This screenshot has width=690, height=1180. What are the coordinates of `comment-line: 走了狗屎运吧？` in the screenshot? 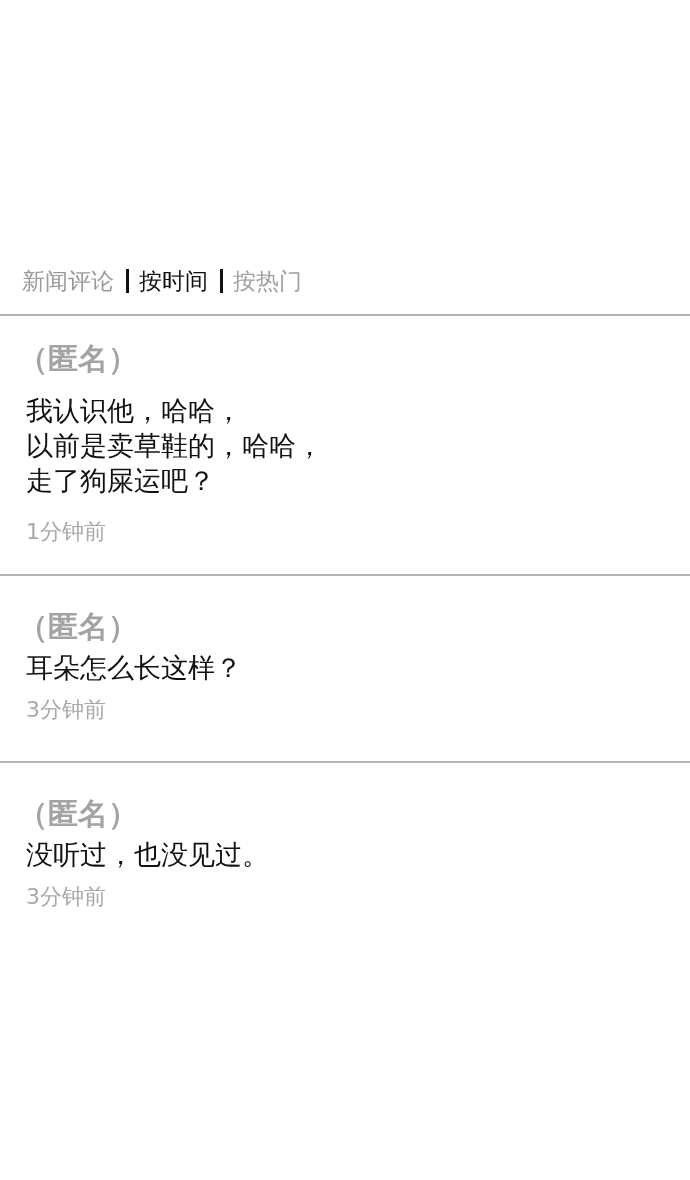 It's located at (120, 481).